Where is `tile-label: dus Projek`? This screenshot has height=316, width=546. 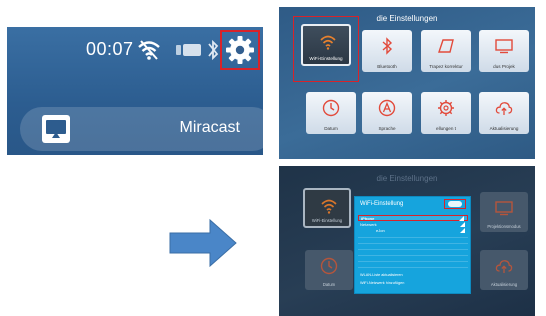 tile-label: dus Projek is located at coordinates (504, 66).